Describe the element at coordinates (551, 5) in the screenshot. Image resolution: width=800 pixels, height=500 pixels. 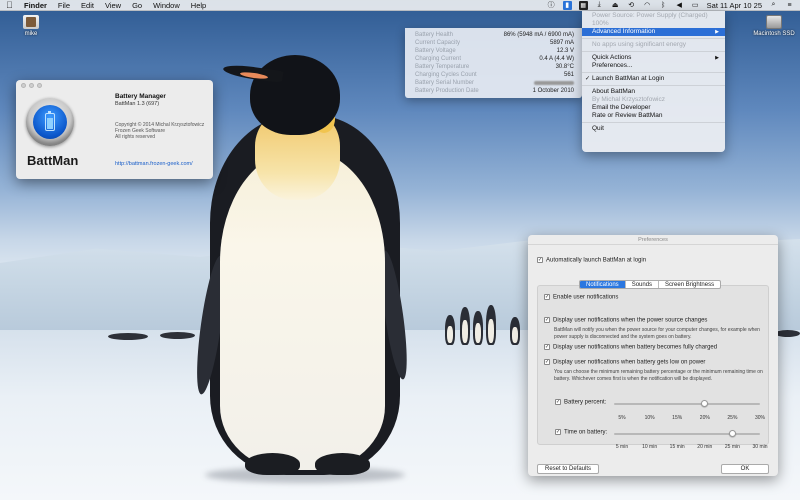
I see `info-icon: ⓘ` at that location.